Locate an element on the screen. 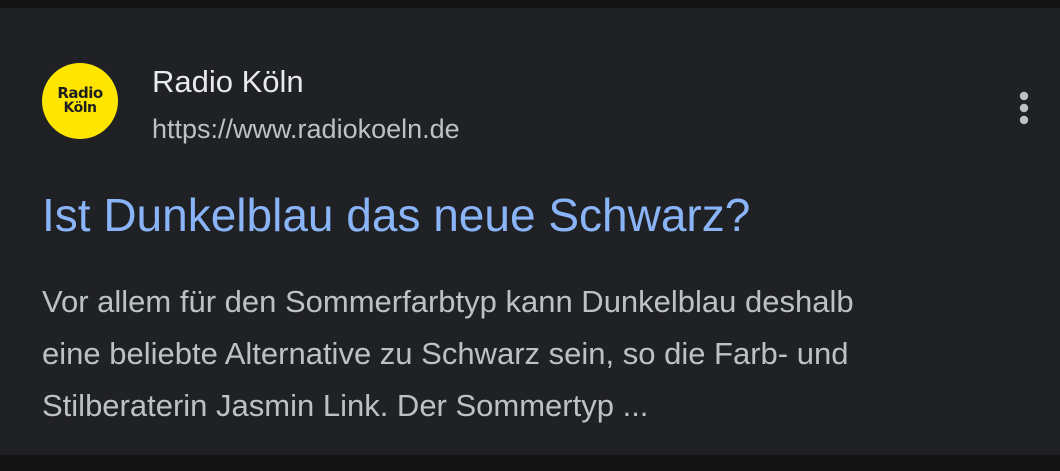  more-vert-icon is located at coordinates (1024, 108).